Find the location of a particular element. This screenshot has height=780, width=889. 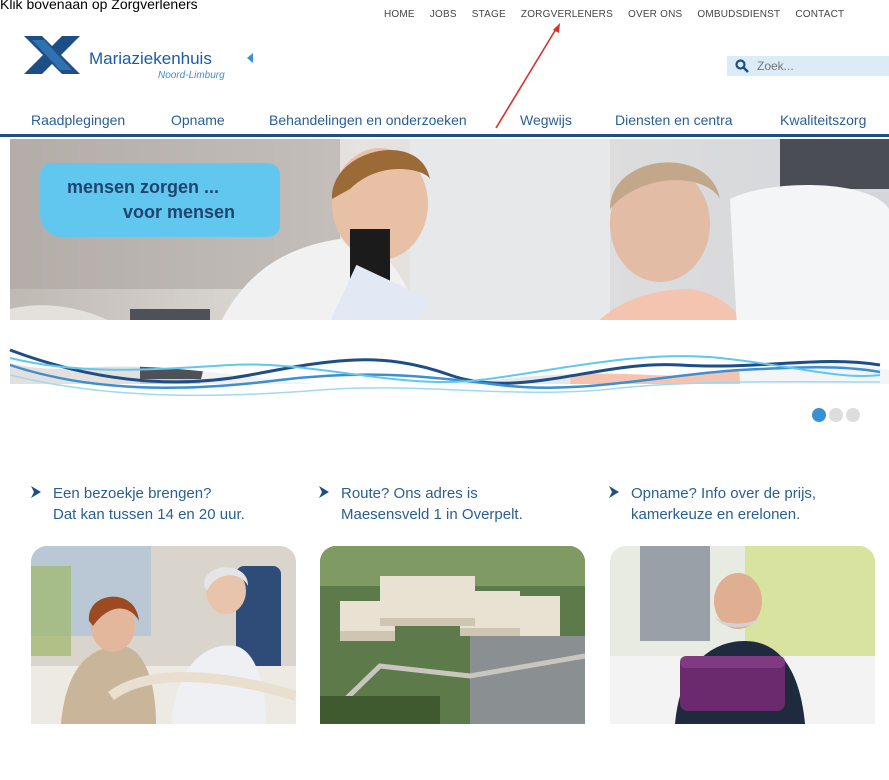

photo-visitors is located at coordinates (163, 635).